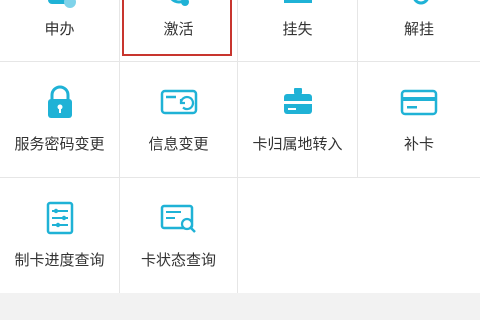 The height and width of the screenshot is (320, 480). I want to click on card-transfer-icon, so click(298, 102).